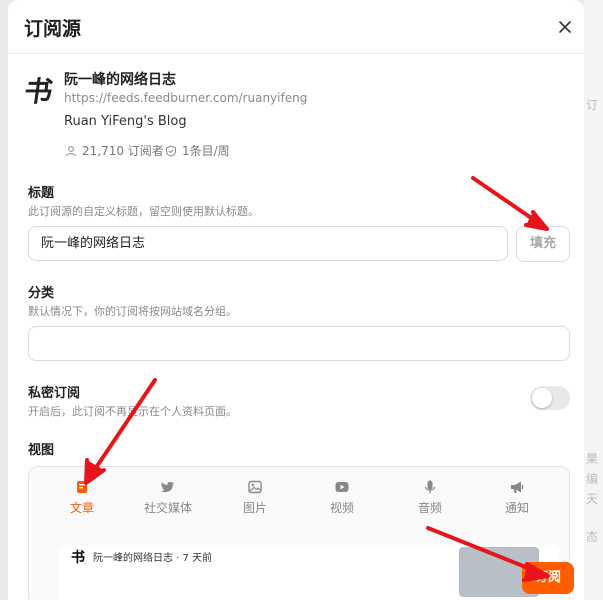 This screenshot has width=603, height=600. Describe the element at coordinates (254, 508) in the screenshot. I see `tab-label: 图片` at that location.